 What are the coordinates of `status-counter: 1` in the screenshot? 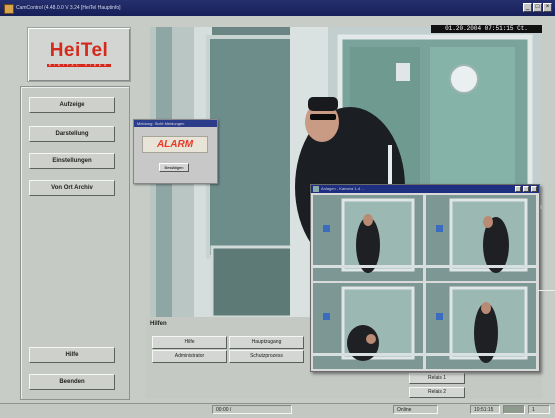 It's located at (539, 409).